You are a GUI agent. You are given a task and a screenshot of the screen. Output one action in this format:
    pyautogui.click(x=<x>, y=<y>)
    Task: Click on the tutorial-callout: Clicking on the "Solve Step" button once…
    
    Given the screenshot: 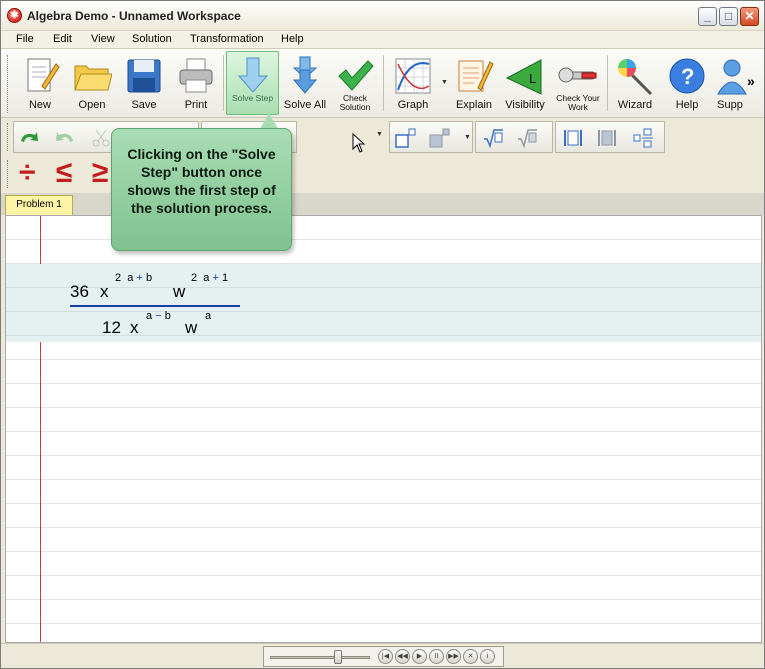 What is the action you would take?
    pyautogui.click(x=201, y=189)
    